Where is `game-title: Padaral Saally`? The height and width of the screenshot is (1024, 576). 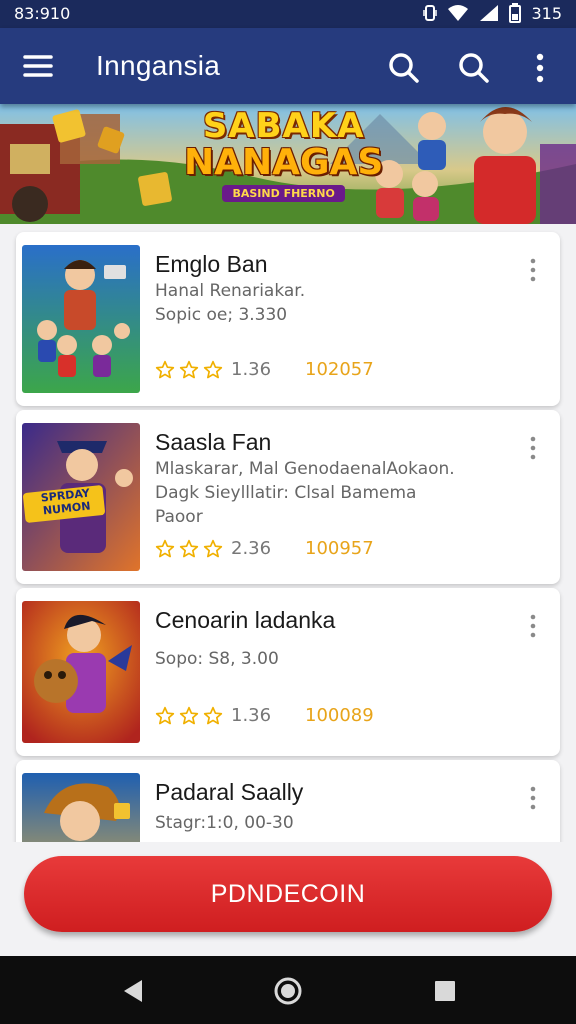
game-title: Padaral Saally is located at coordinates (229, 792).